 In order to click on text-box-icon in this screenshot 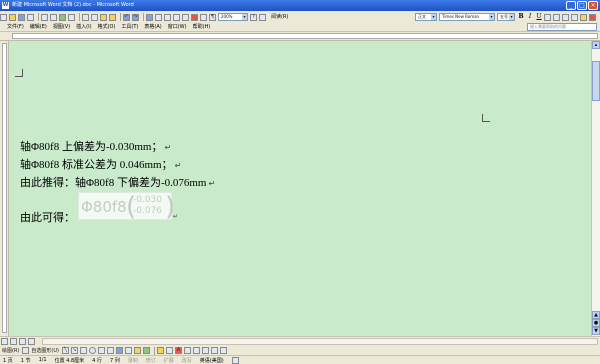, I will do `click(101, 350)`.